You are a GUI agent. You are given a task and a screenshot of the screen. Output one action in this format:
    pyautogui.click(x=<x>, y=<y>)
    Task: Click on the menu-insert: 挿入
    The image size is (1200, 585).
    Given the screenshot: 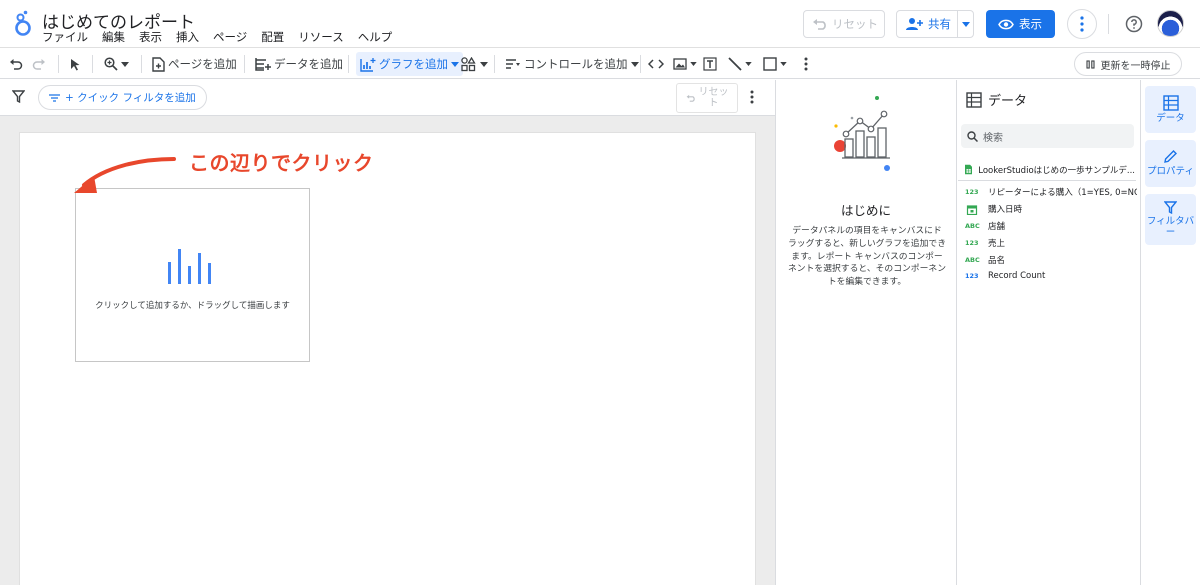 What is the action you would take?
    pyautogui.click(x=187, y=37)
    